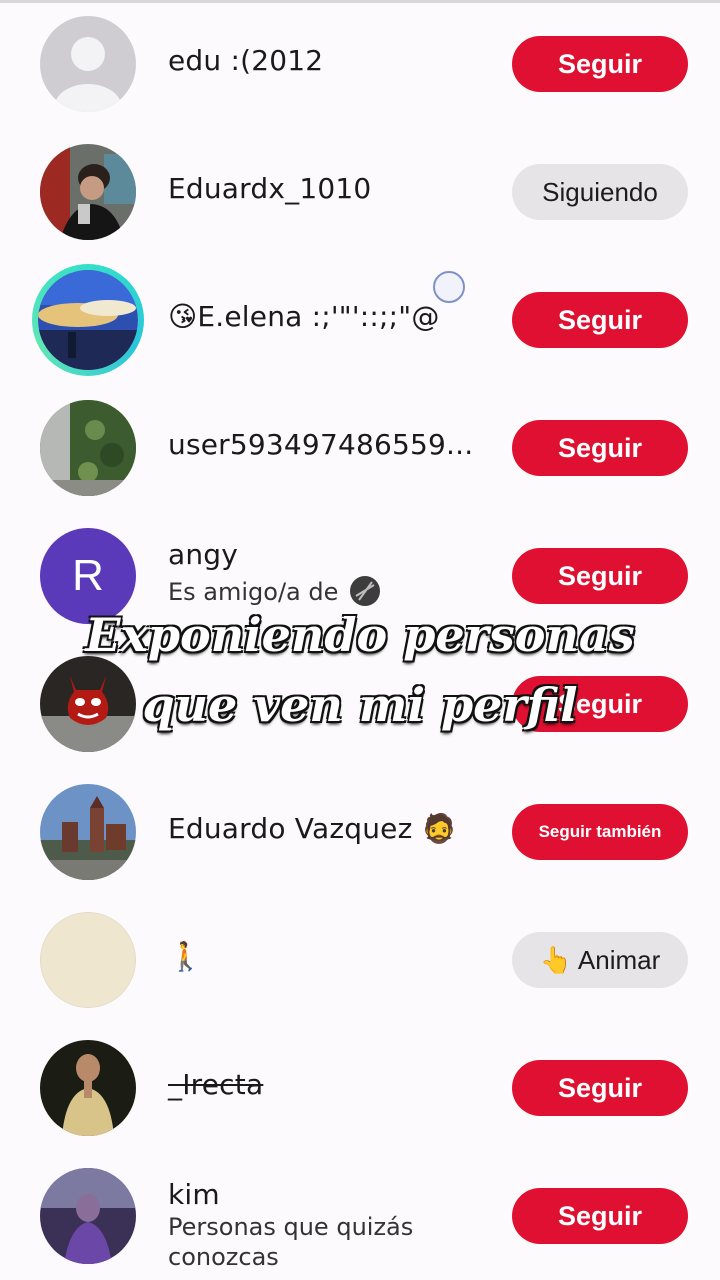 Image resolution: width=720 pixels, height=1280 pixels. What do you see at coordinates (291, 1227) in the screenshot?
I see `suggestion-line-1: Personas que quizás` at bounding box center [291, 1227].